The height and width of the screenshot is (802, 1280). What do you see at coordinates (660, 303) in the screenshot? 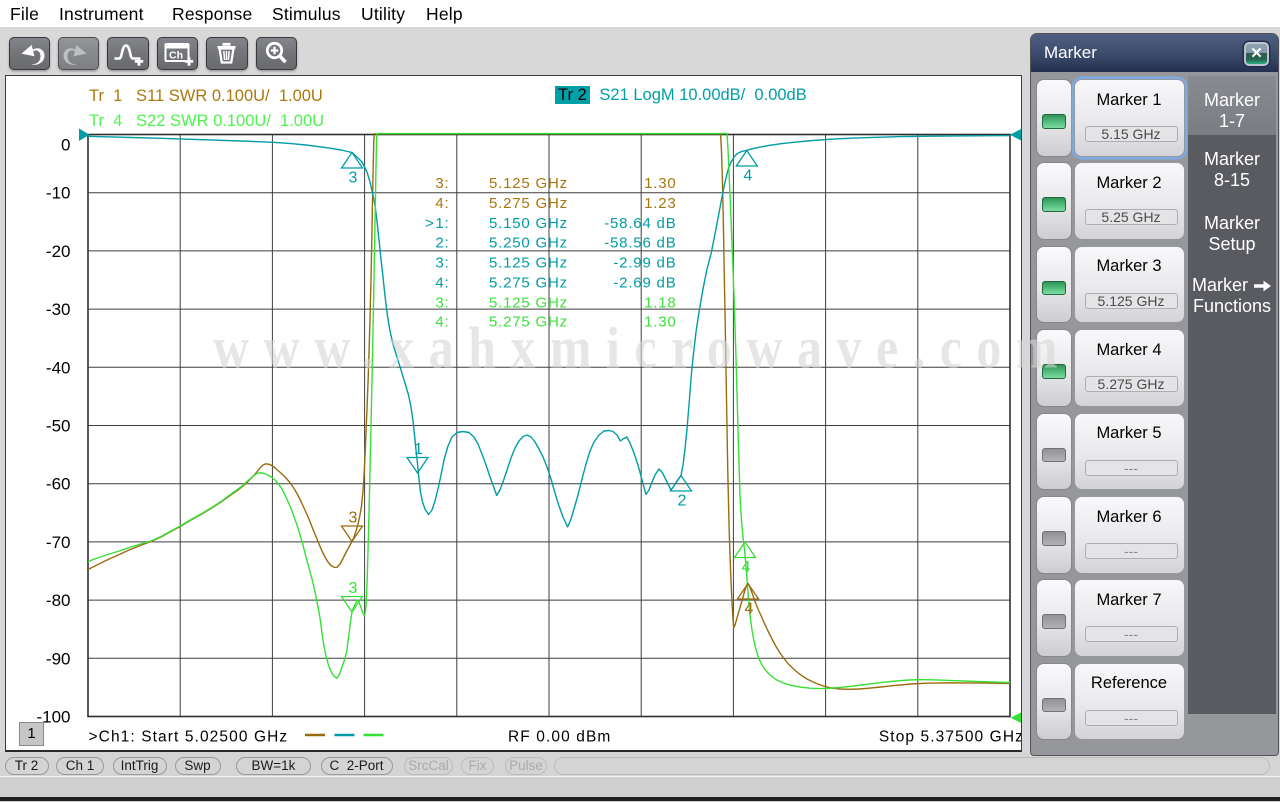
I see `svg-text: 1.18` at bounding box center [660, 303].